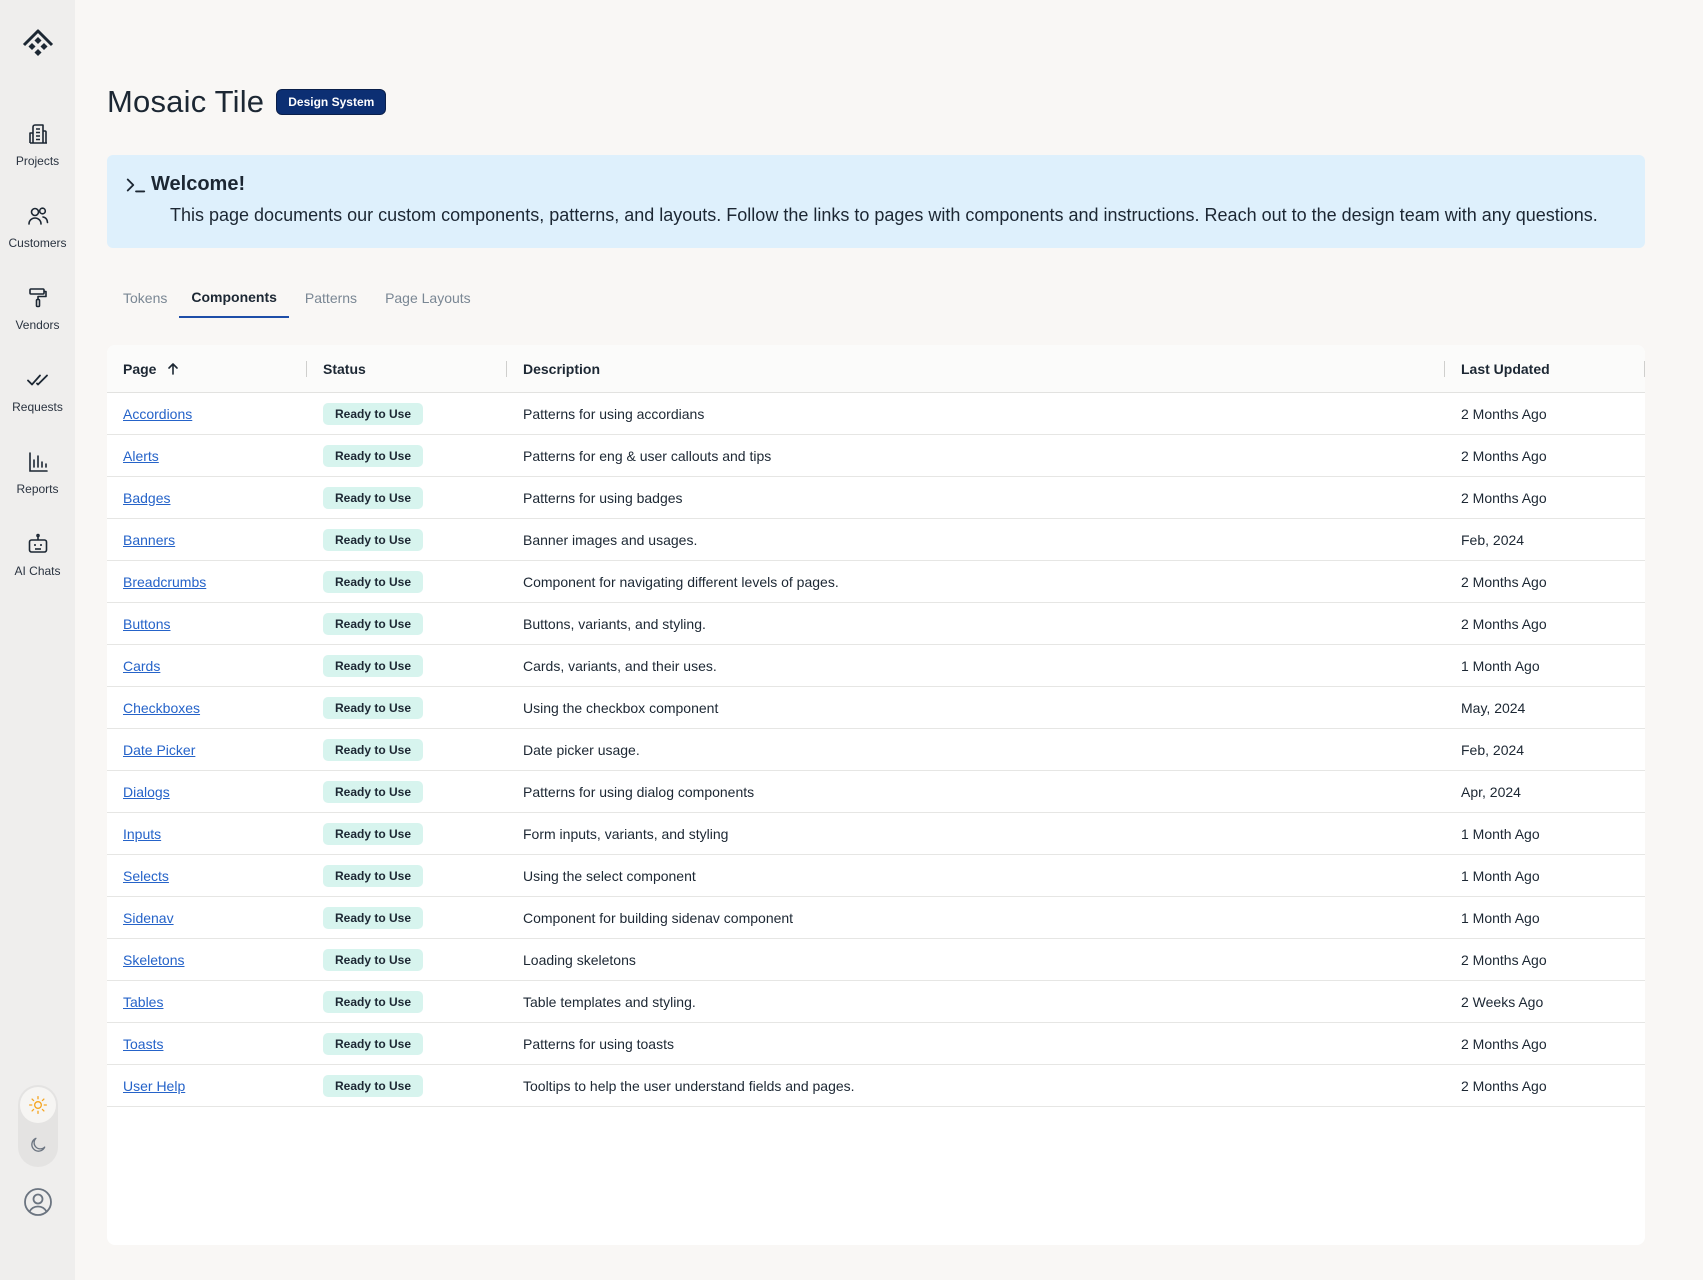 This screenshot has width=1703, height=1280. Describe the element at coordinates (136, 185) in the screenshot. I see `terminal-prompt-icon` at that location.